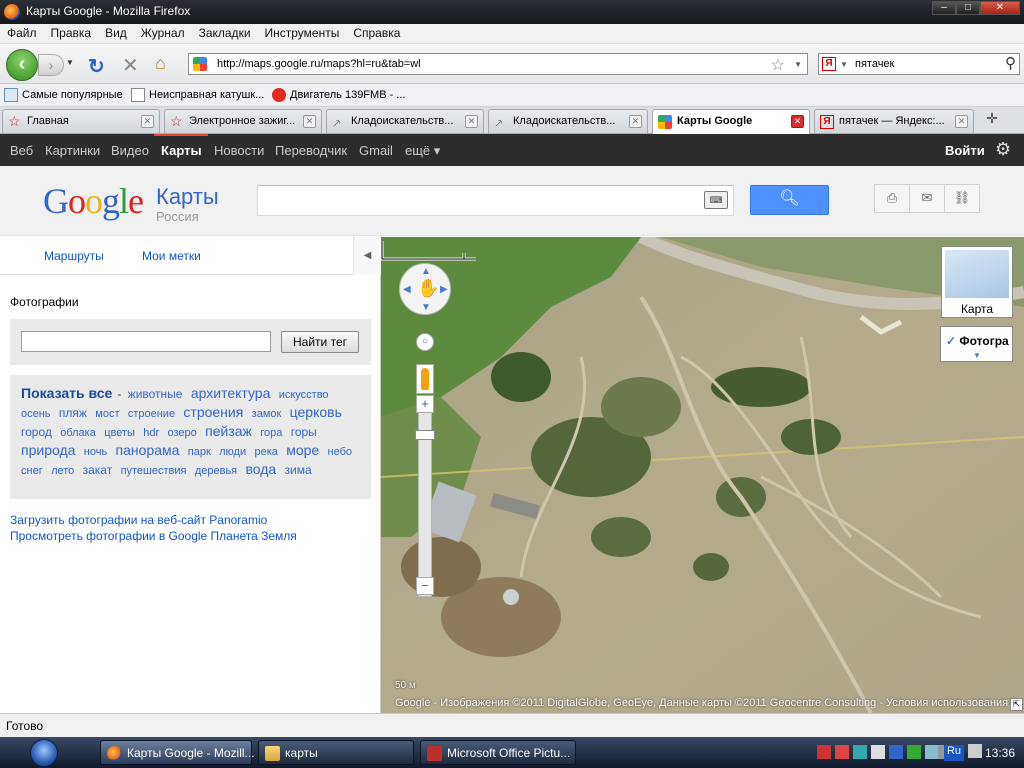 This screenshot has width=1024, height=768. I want to click on tag-link: панорама, so click(148, 450).